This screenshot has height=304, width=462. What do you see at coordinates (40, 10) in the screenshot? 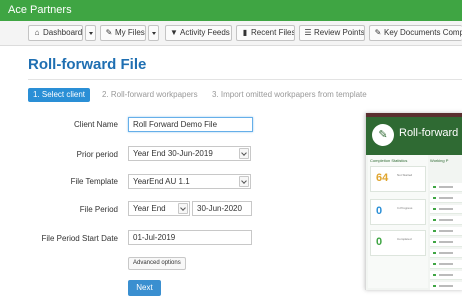
I see `brand-name: Ace Partners` at bounding box center [40, 10].